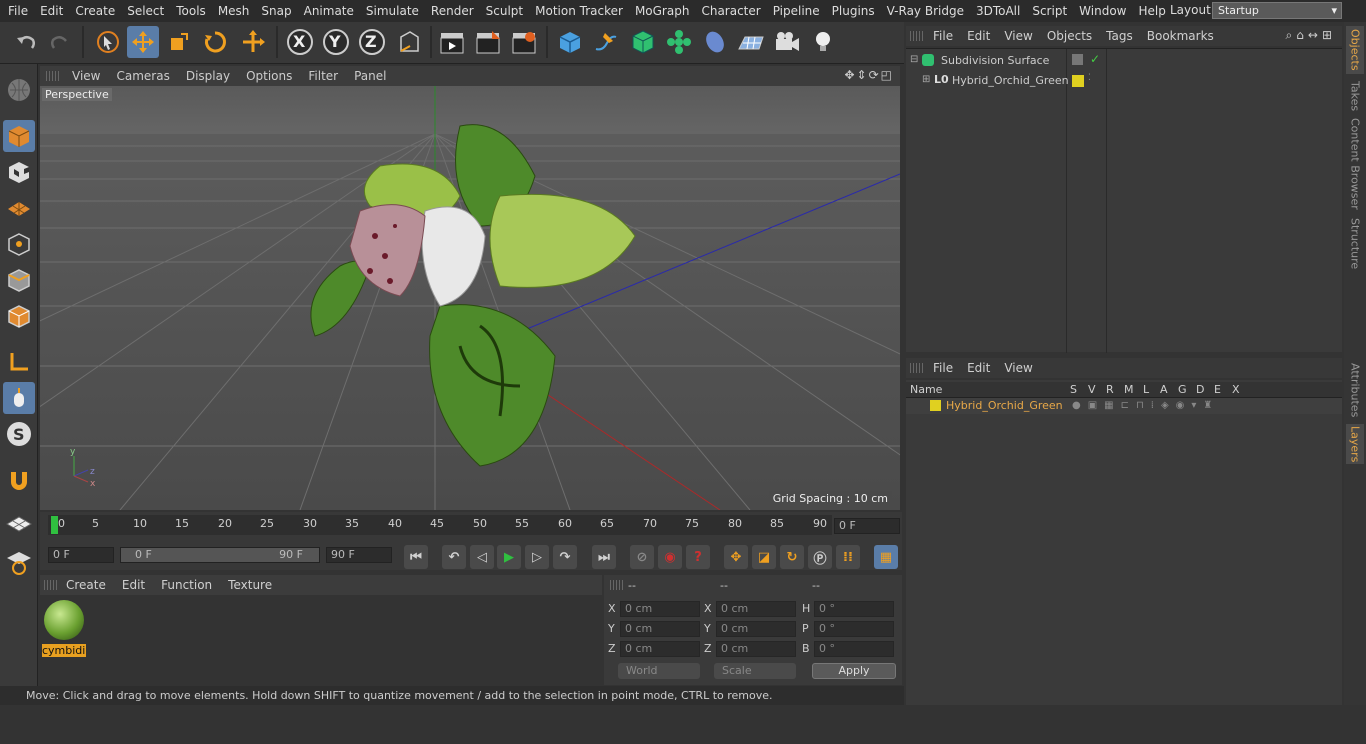 The height and width of the screenshot is (744, 1366). What do you see at coordinates (756, 609) in the screenshot?
I see `size-x-field: 0 cm` at bounding box center [756, 609].